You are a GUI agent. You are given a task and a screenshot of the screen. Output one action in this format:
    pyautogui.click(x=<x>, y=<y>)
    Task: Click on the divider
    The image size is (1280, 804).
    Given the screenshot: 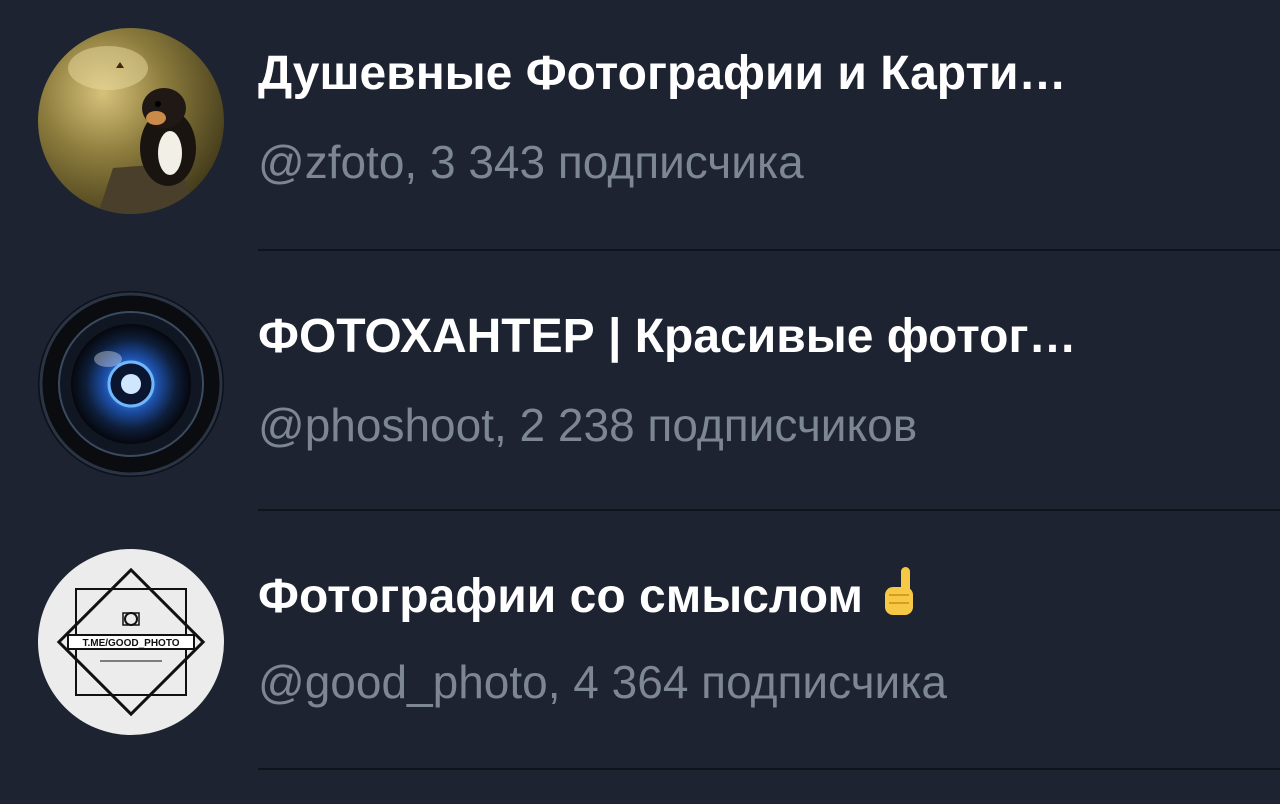 What is the action you would take?
    pyautogui.click(x=769, y=769)
    